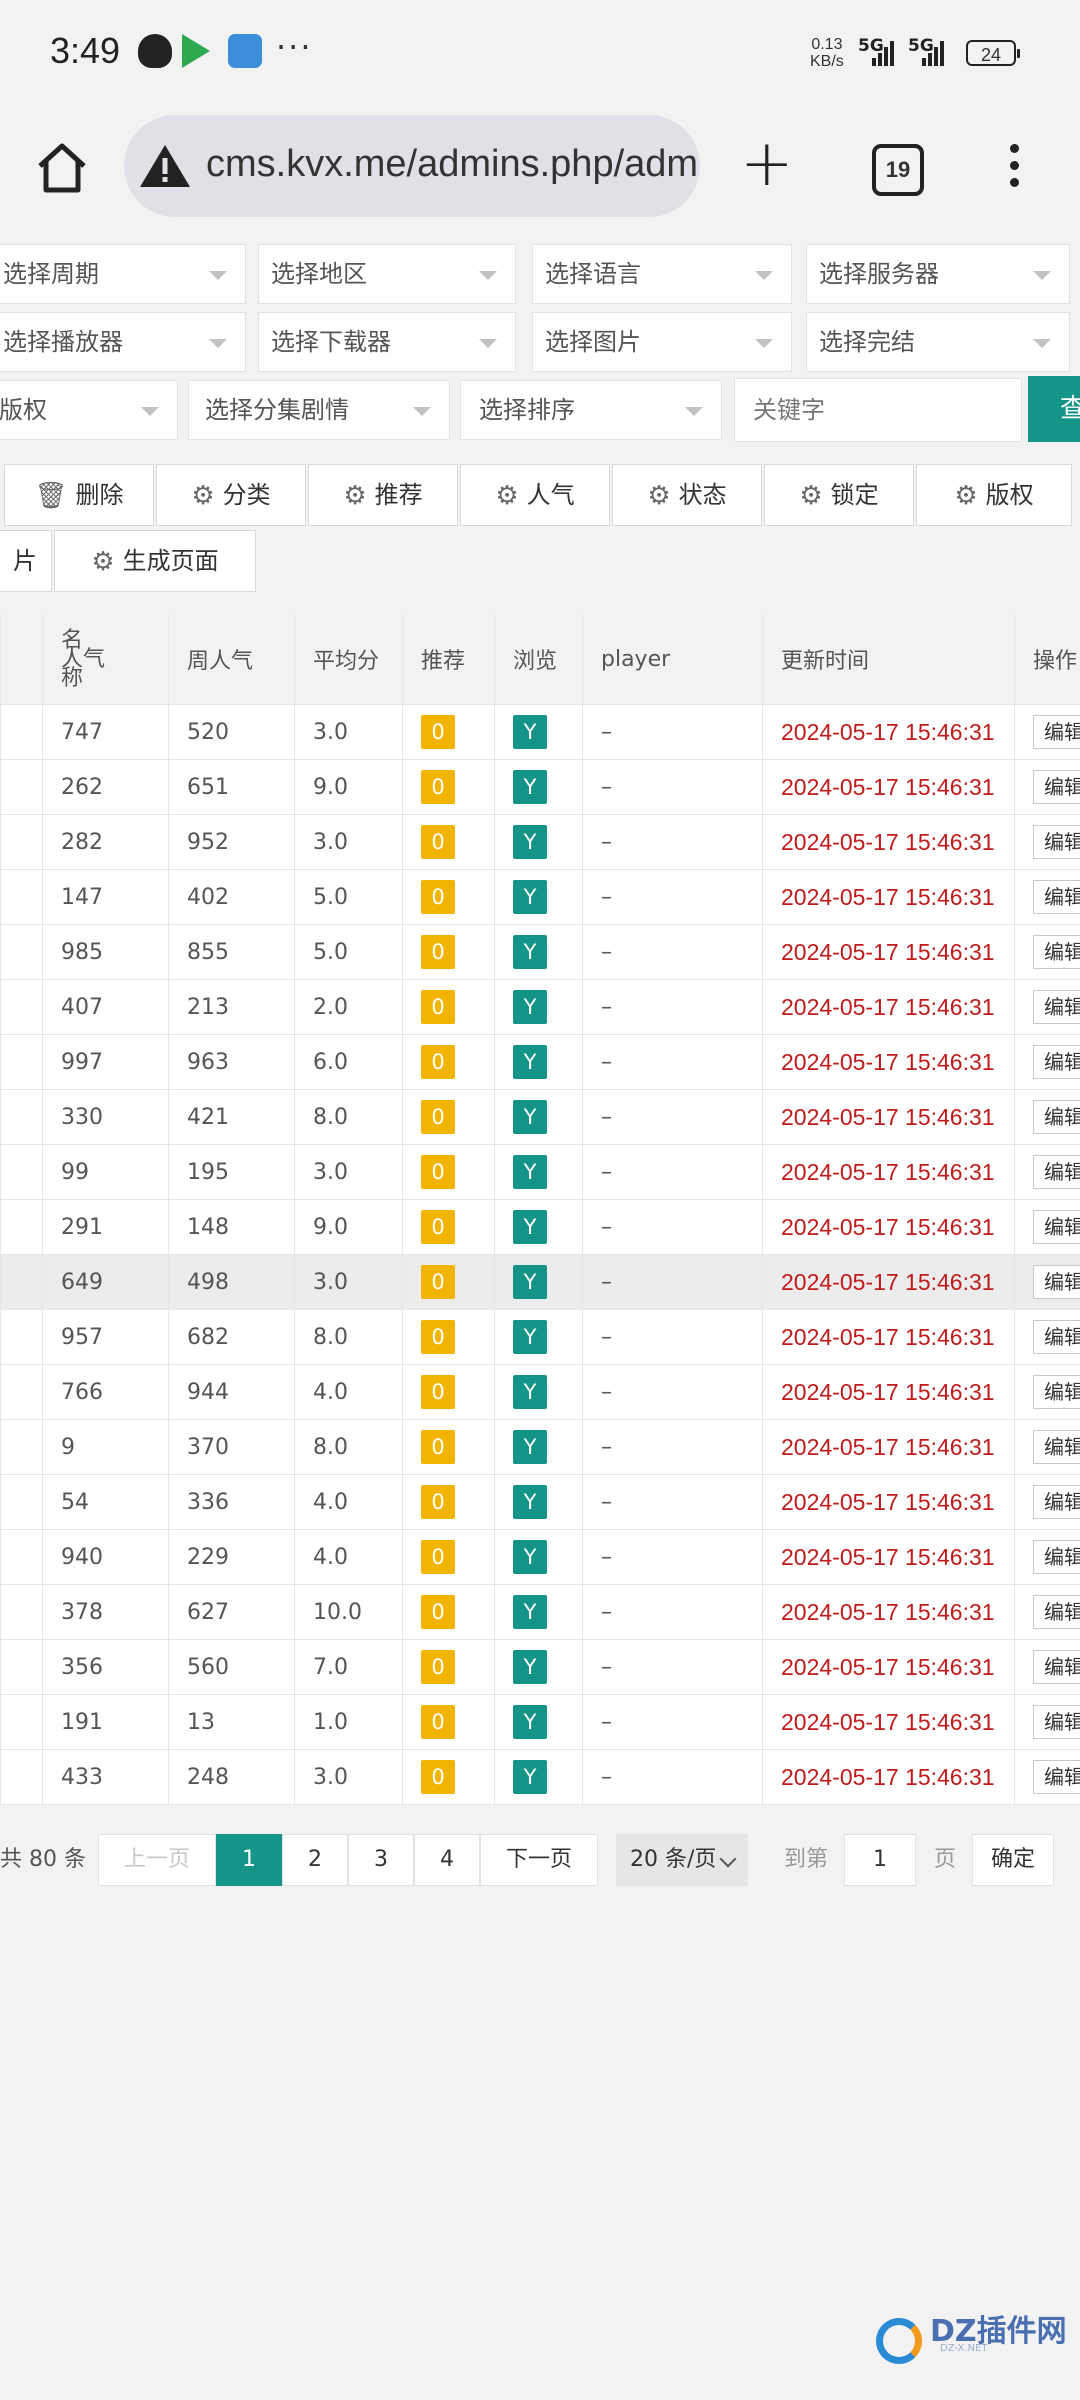  I want to click on table-row: 433 248 3.0 0 Y –2024-05-17 15:46:31 编辑, so click(540, 1777).